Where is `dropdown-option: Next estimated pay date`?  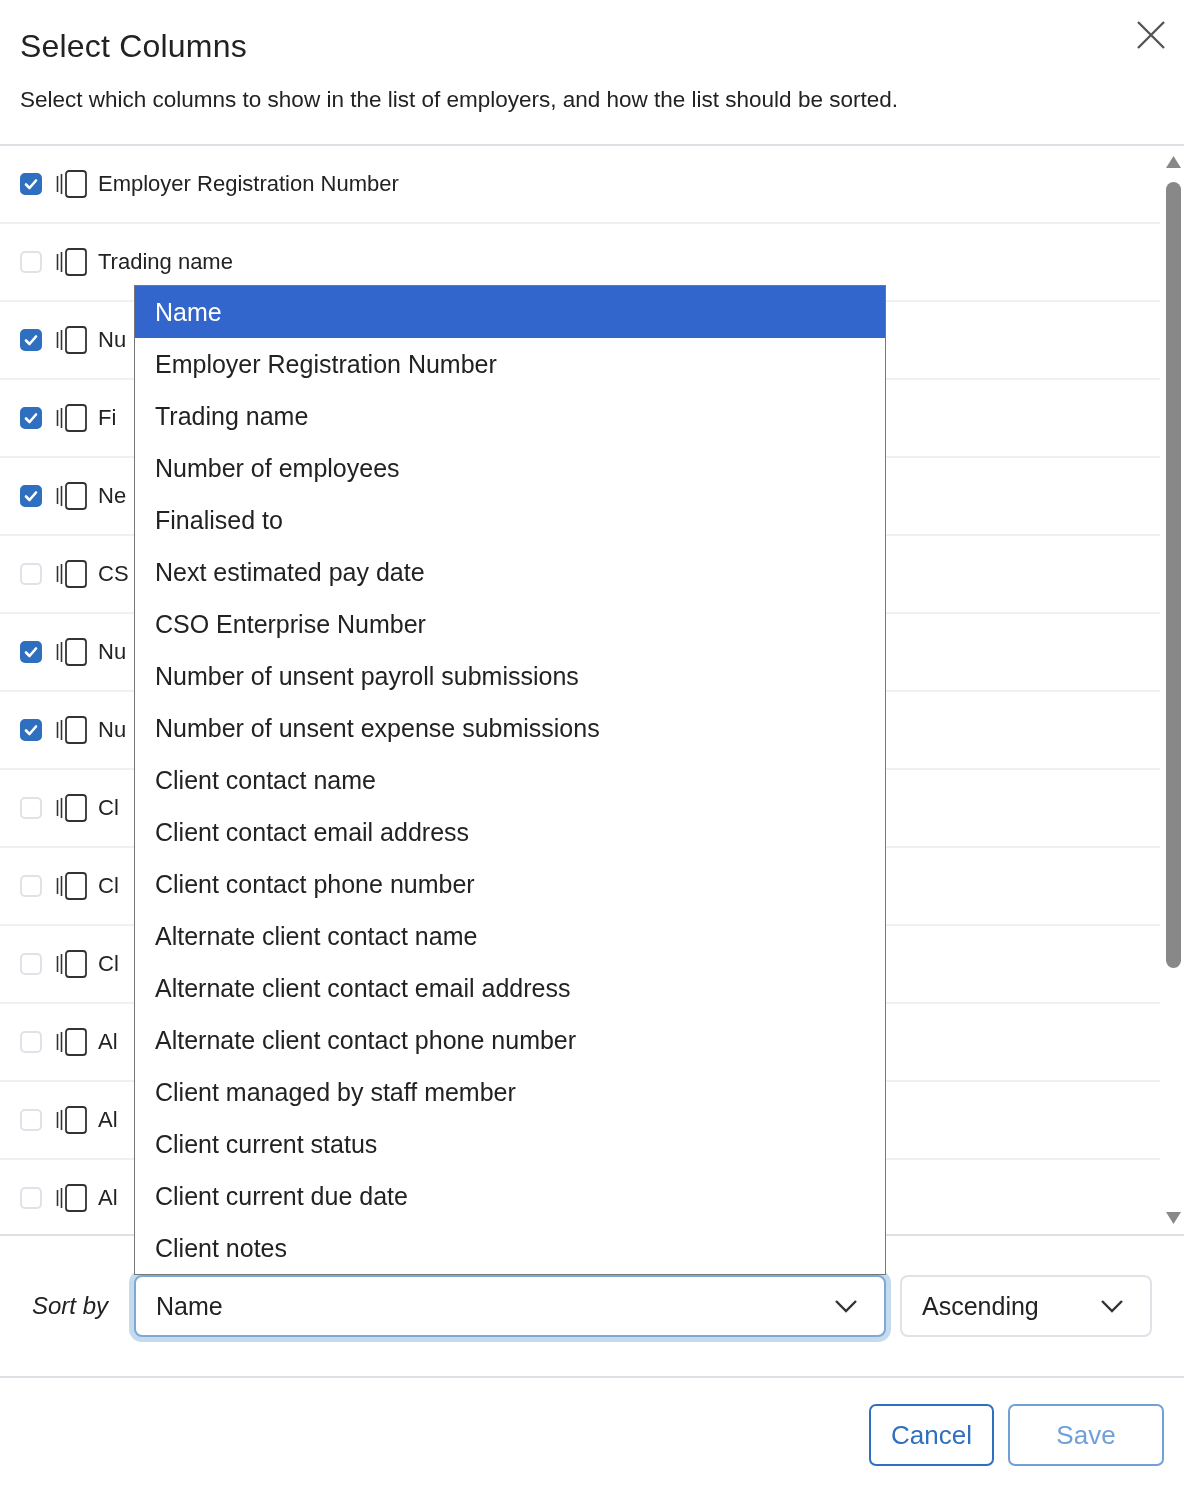 dropdown-option: Next estimated pay date is located at coordinates (510, 572).